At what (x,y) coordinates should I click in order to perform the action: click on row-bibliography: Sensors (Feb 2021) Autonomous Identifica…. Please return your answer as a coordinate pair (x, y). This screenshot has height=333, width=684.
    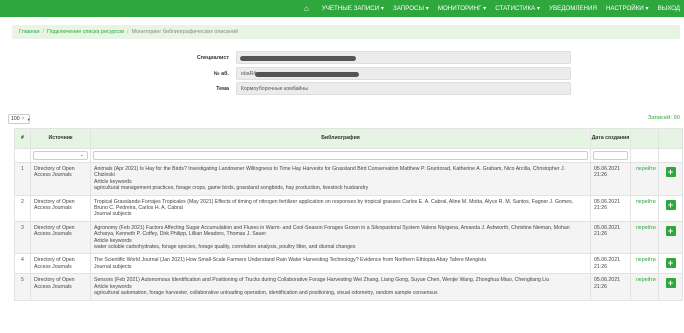
    Looking at the image, I should click on (340, 287).